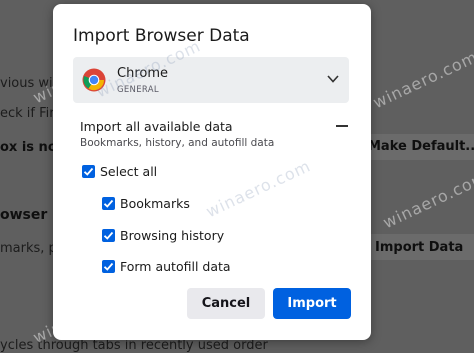 This screenshot has width=474, height=353. What do you see at coordinates (226, 303) in the screenshot?
I see `cancel-button: Cancel` at bounding box center [226, 303].